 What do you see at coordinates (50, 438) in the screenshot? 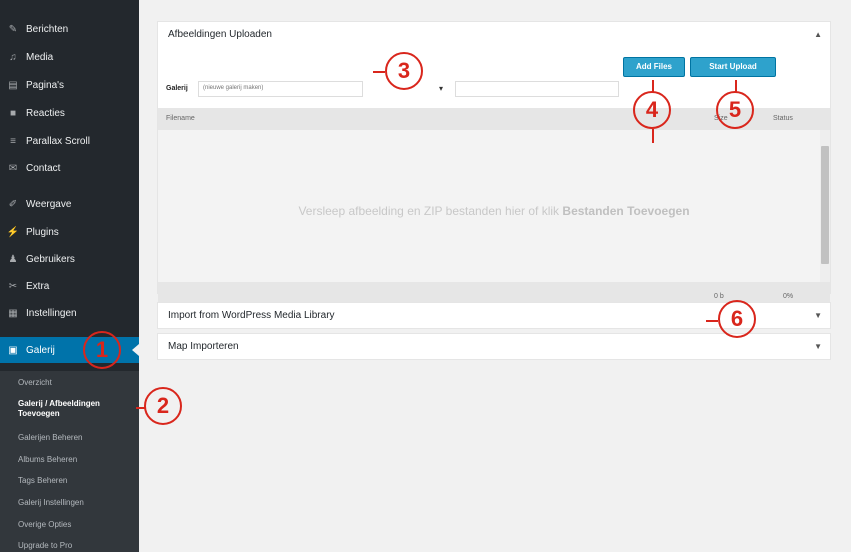
I see `submenu-item-galerijen-beheren: Galerijen Beheren` at bounding box center [50, 438].